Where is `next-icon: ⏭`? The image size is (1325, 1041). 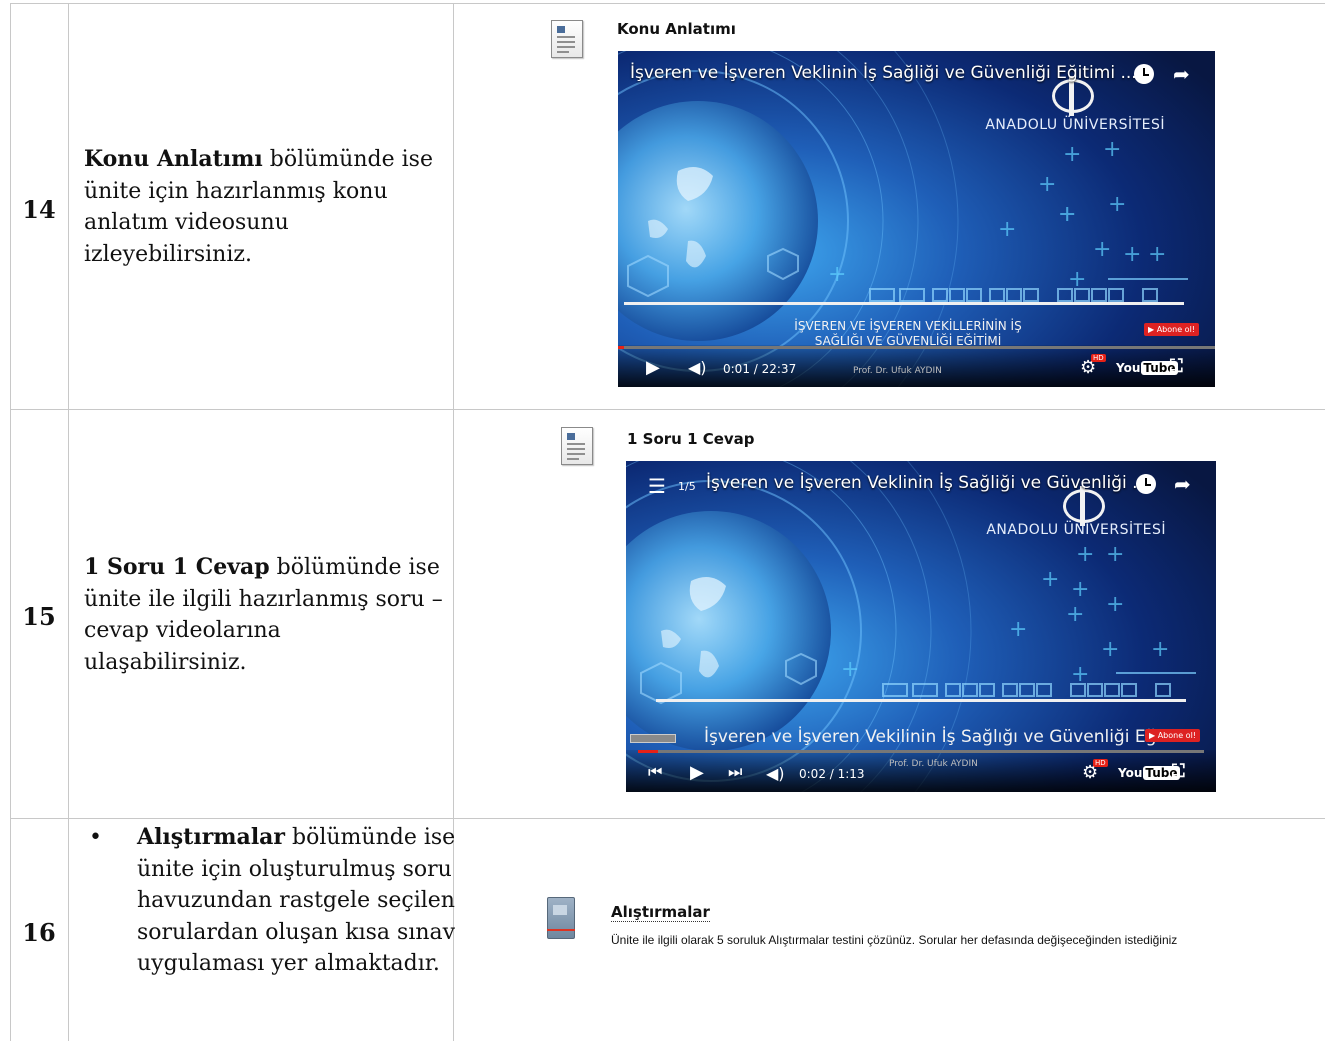
next-icon: ⏭ is located at coordinates (735, 772).